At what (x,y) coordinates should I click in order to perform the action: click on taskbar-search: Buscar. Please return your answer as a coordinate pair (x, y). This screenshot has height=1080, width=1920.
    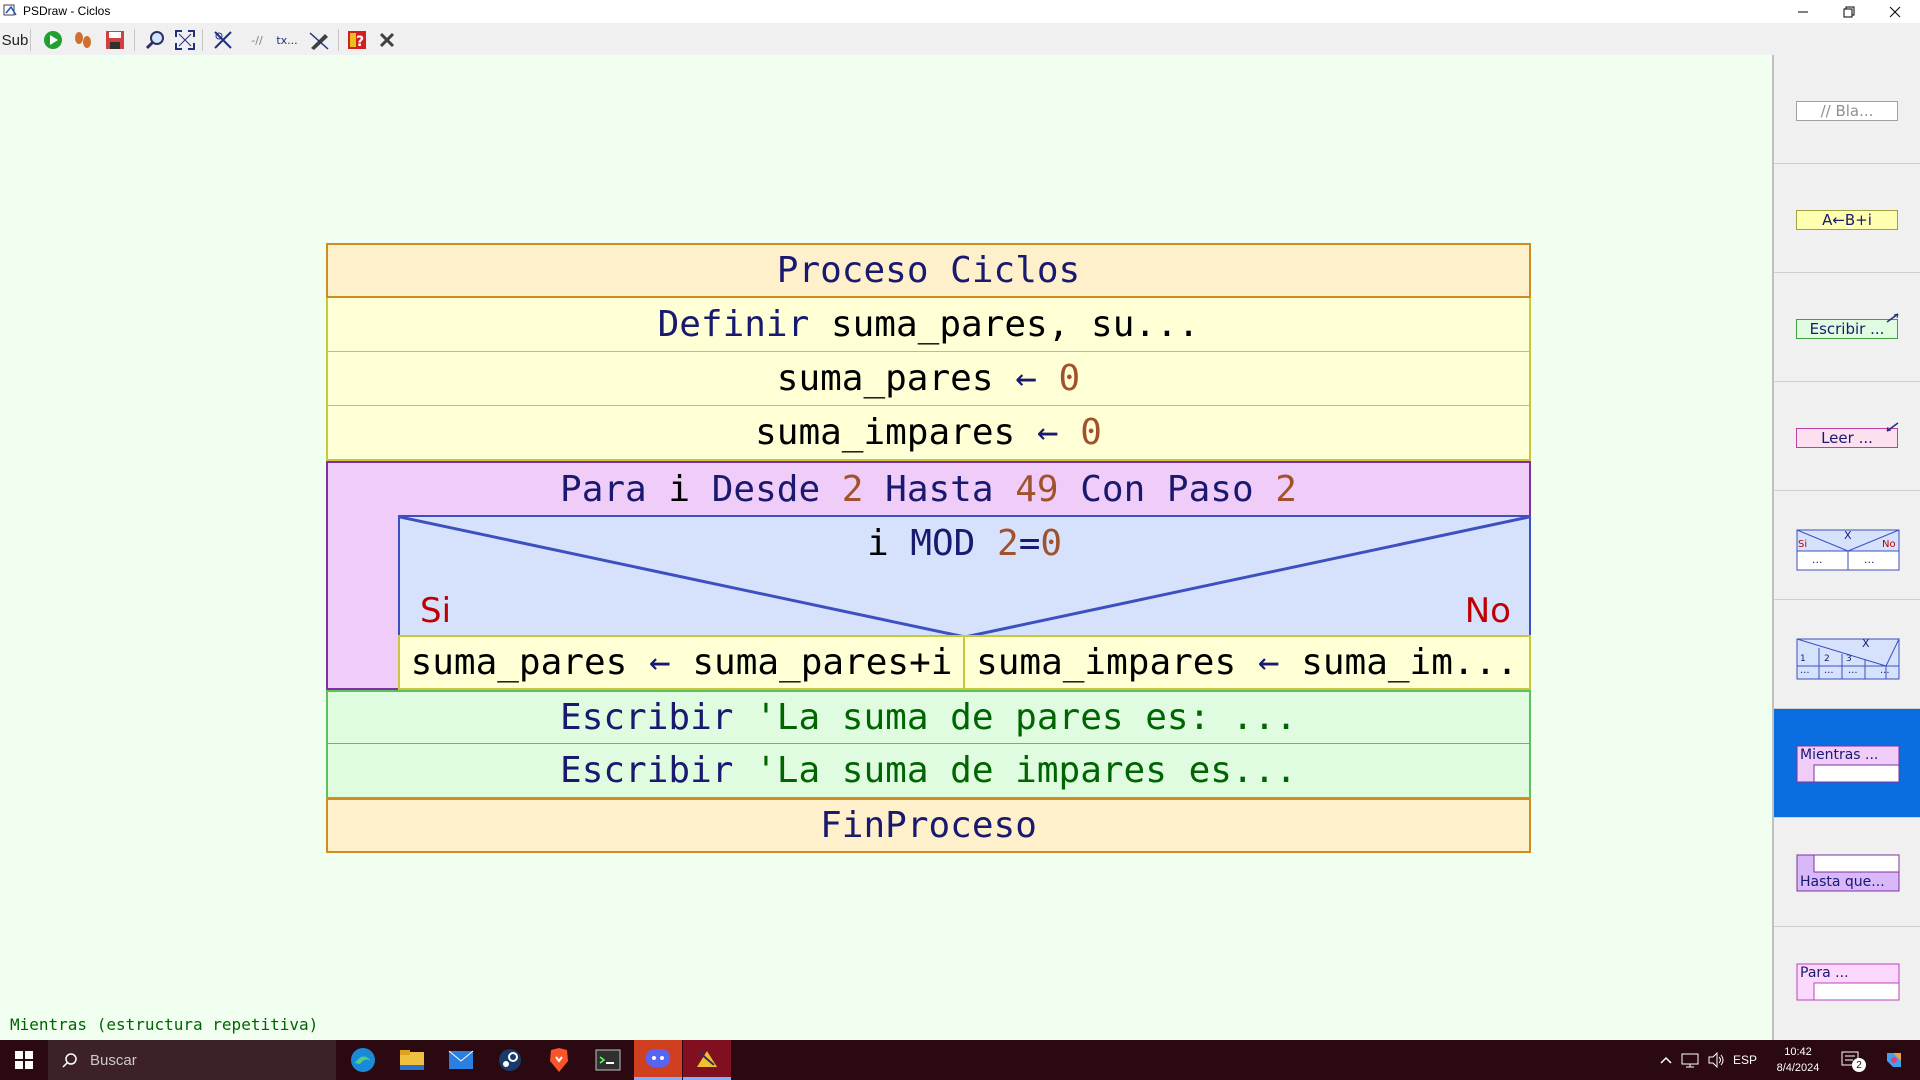
    Looking at the image, I should click on (192, 1060).